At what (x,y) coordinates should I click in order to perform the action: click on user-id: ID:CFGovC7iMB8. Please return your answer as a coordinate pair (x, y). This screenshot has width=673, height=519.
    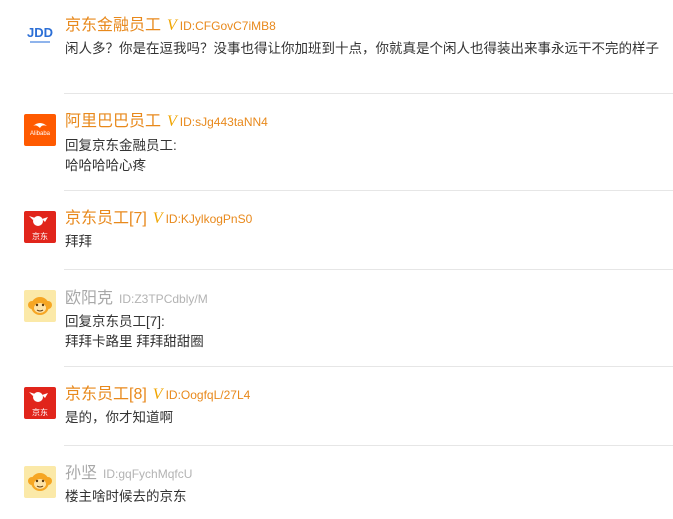
    Looking at the image, I should click on (227, 26).